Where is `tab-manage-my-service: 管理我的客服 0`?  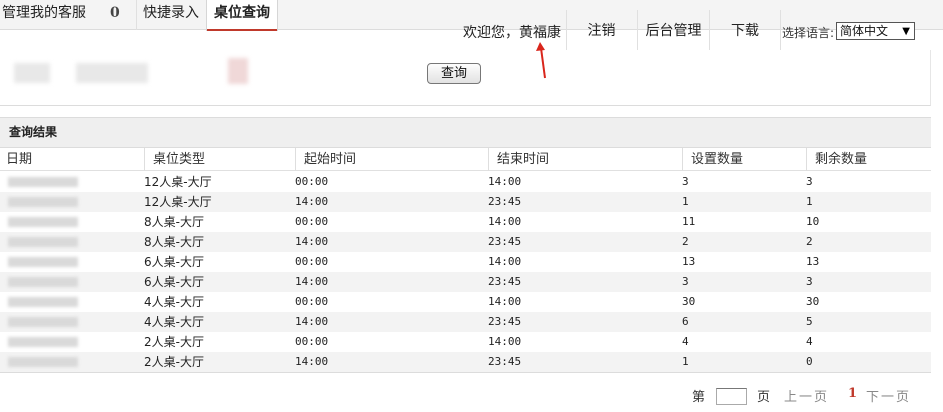
tab-manage-my-service: 管理我的客服 0 is located at coordinates (68, 15).